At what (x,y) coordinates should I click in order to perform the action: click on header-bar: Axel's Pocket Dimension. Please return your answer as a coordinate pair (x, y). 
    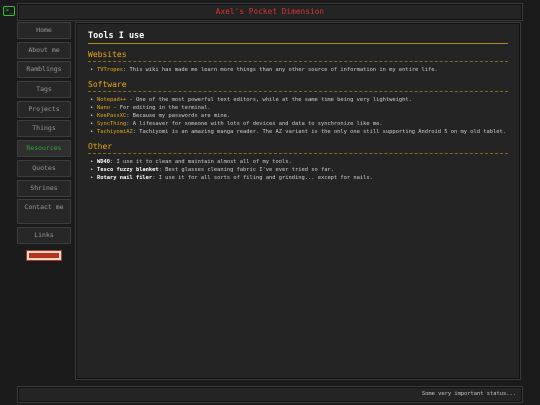
    Looking at the image, I should click on (270, 12).